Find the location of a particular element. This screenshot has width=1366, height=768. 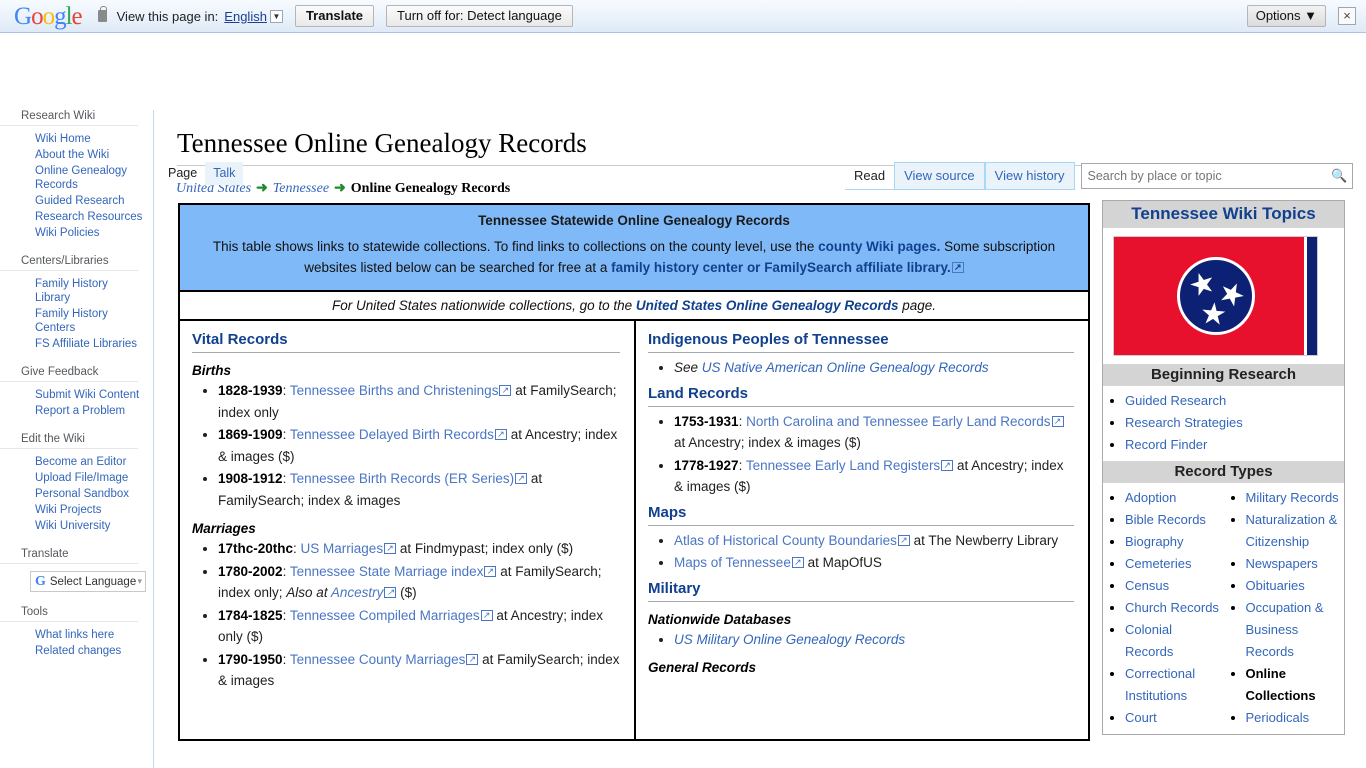

search-box: 🔍 is located at coordinates (1216, 176).